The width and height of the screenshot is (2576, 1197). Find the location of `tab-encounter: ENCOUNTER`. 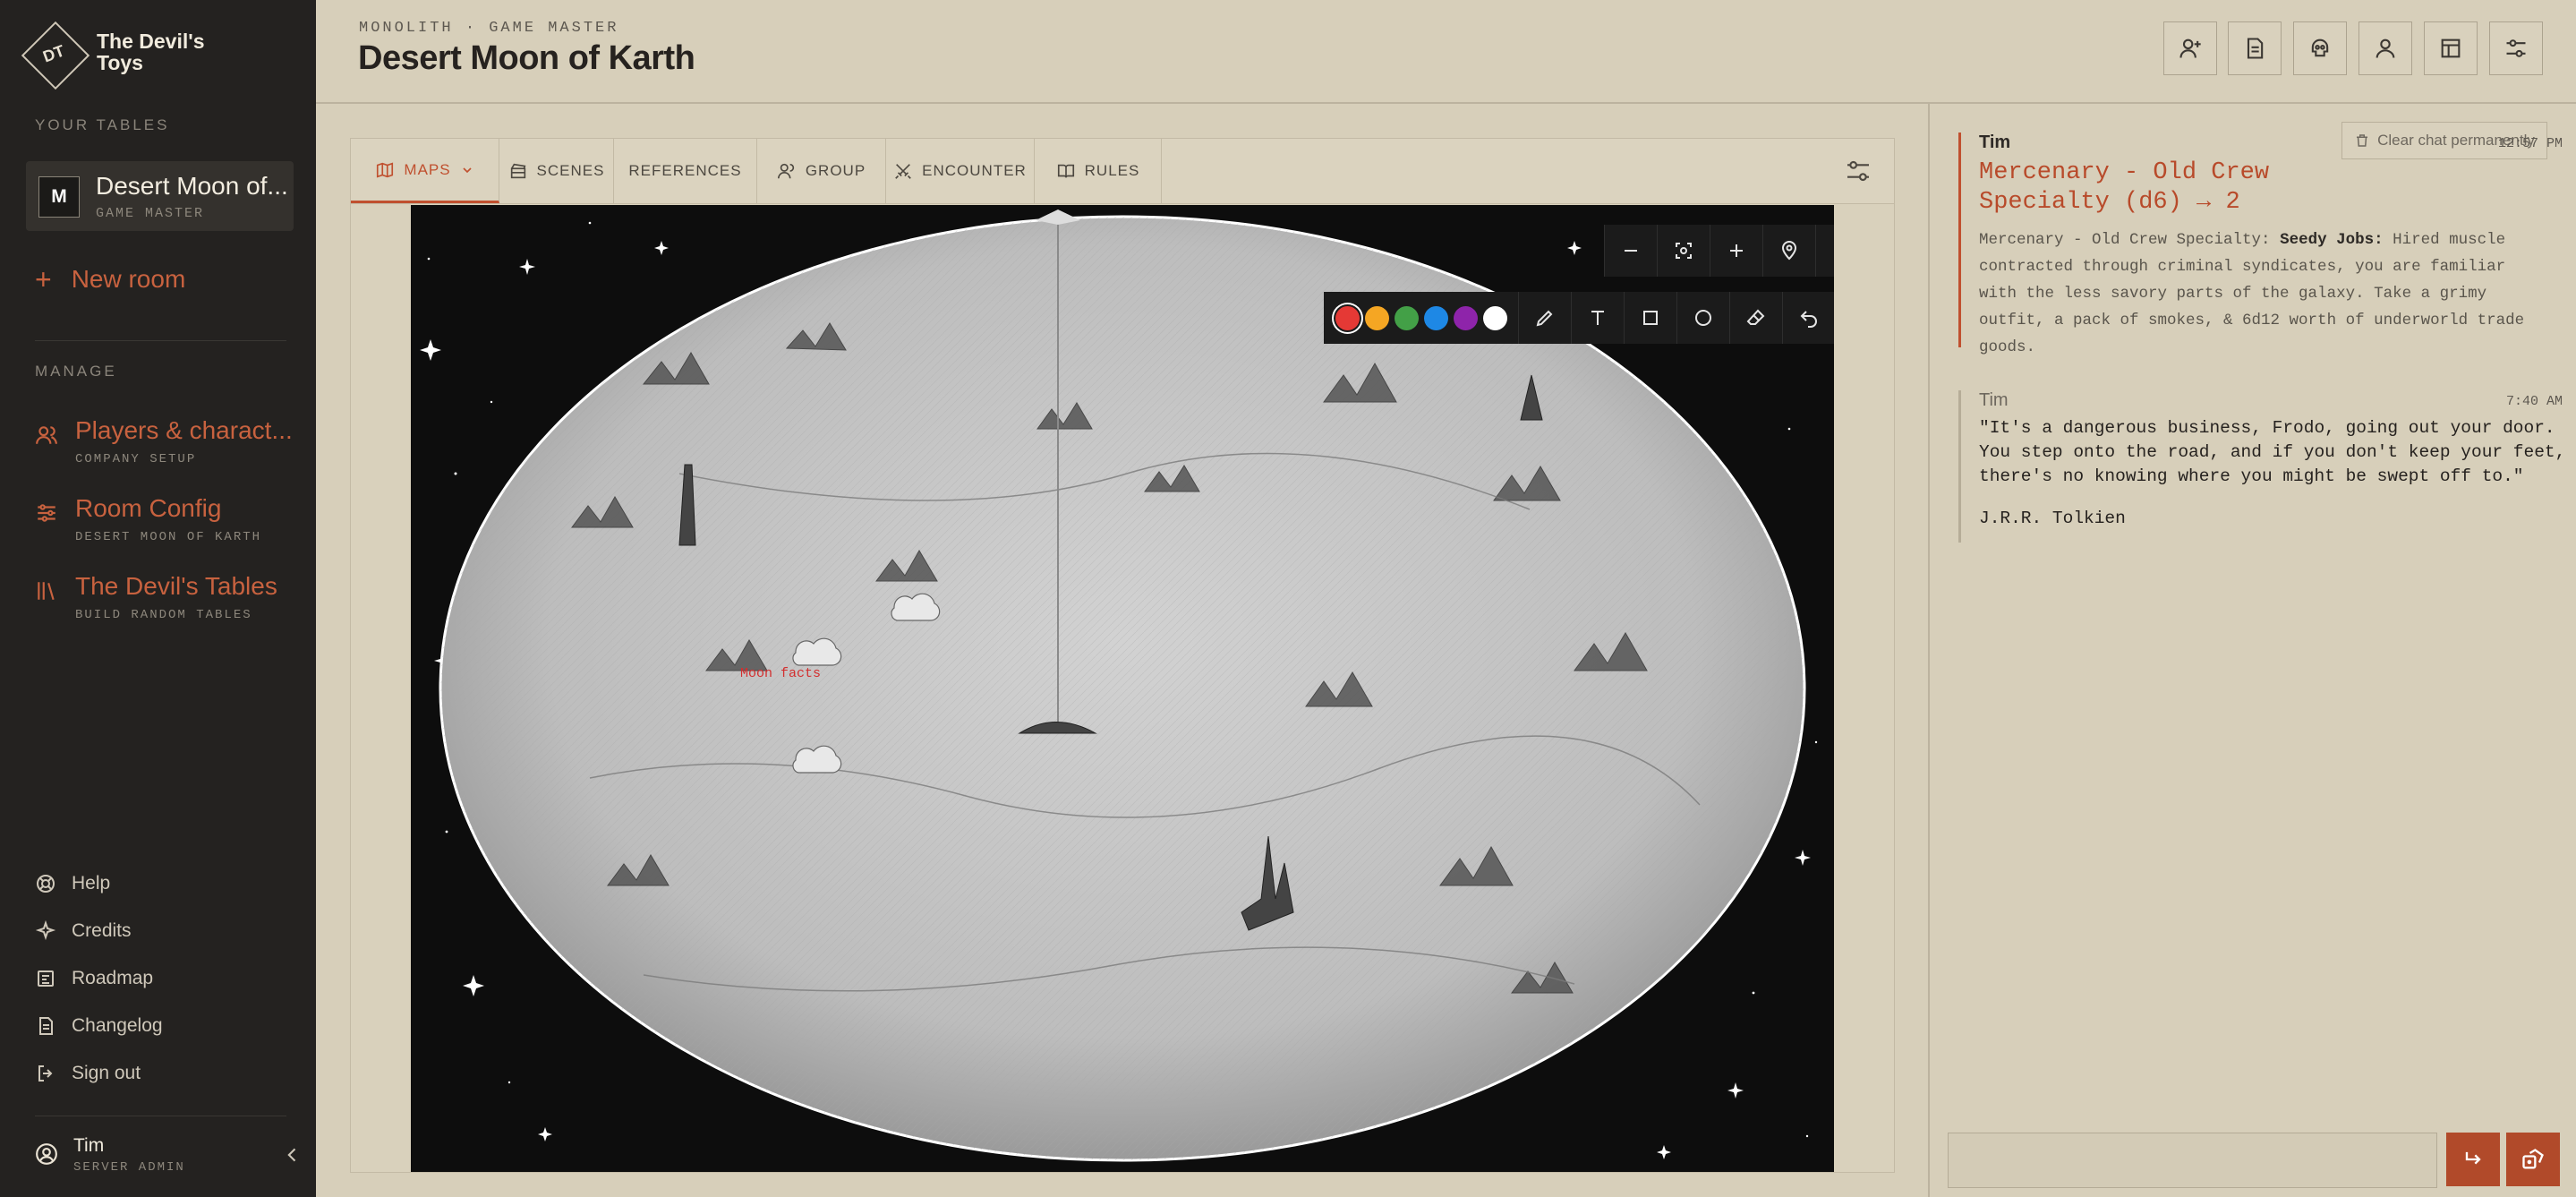

tab-encounter: ENCOUNTER is located at coordinates (960, 171).